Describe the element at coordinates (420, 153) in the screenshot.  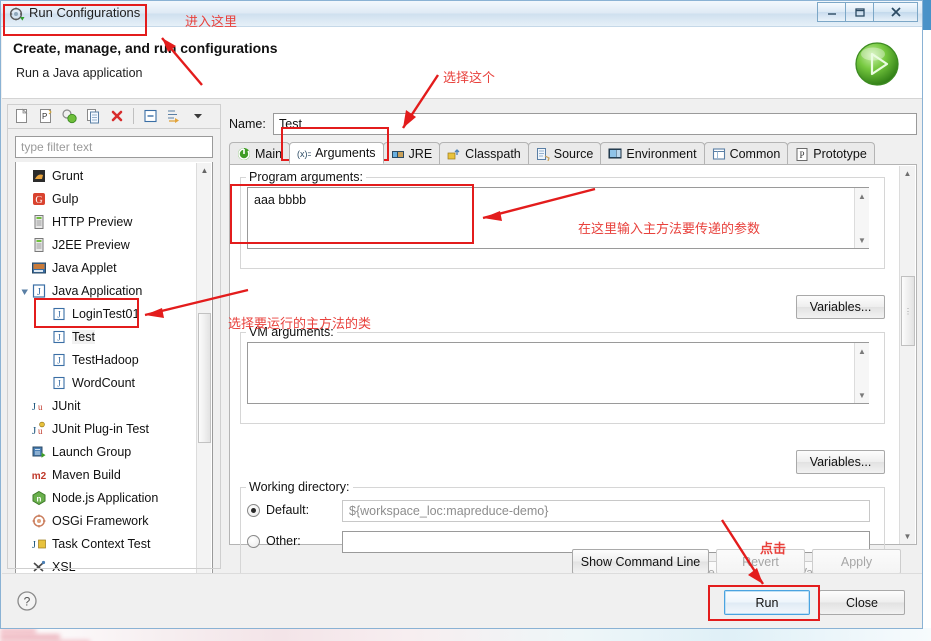
I see `tab-label: JRE` at that location.